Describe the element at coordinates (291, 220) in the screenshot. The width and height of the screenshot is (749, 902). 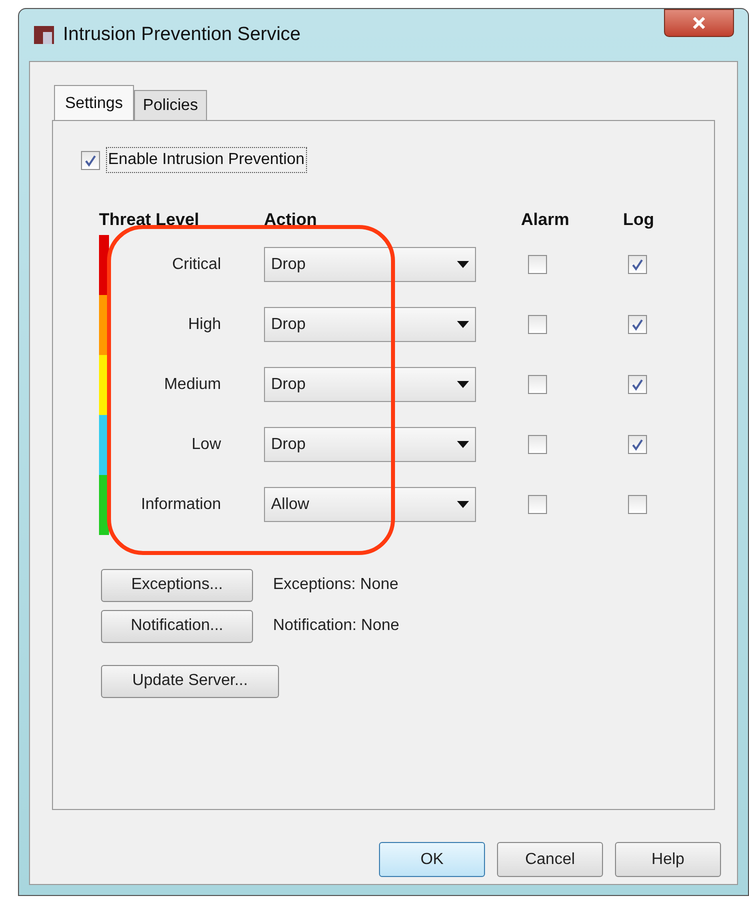
I see `column-header: Action` at that location.